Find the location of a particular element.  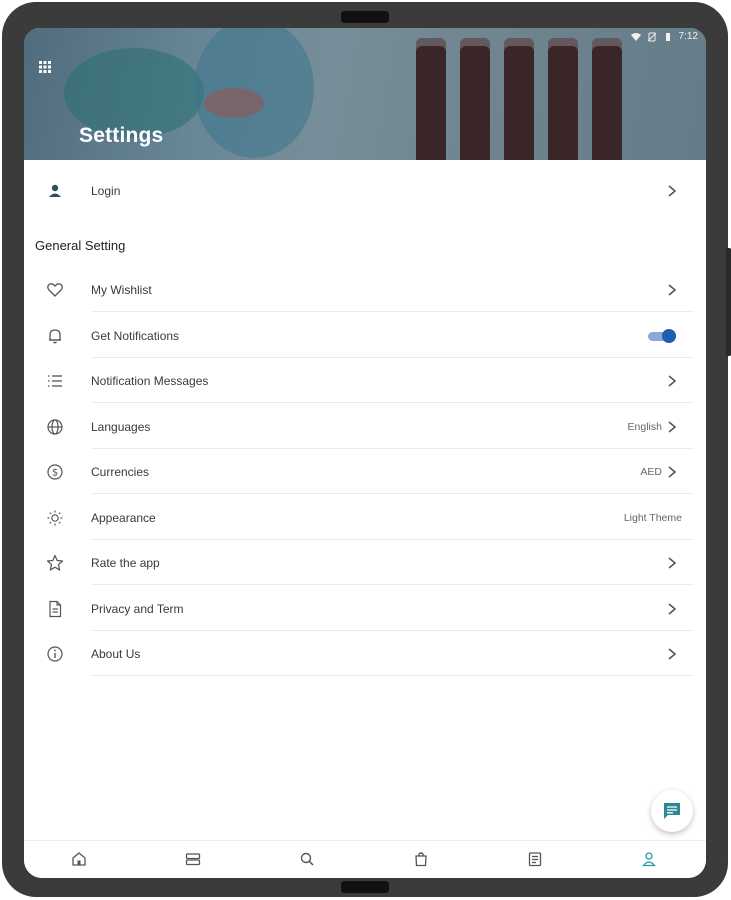

camera-notch-bottom is located at coordinates (365, 887).